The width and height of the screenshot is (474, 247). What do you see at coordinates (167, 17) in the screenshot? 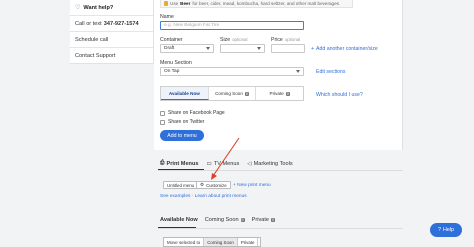
I see `name-label: Name` at bounding box center [167, 17].